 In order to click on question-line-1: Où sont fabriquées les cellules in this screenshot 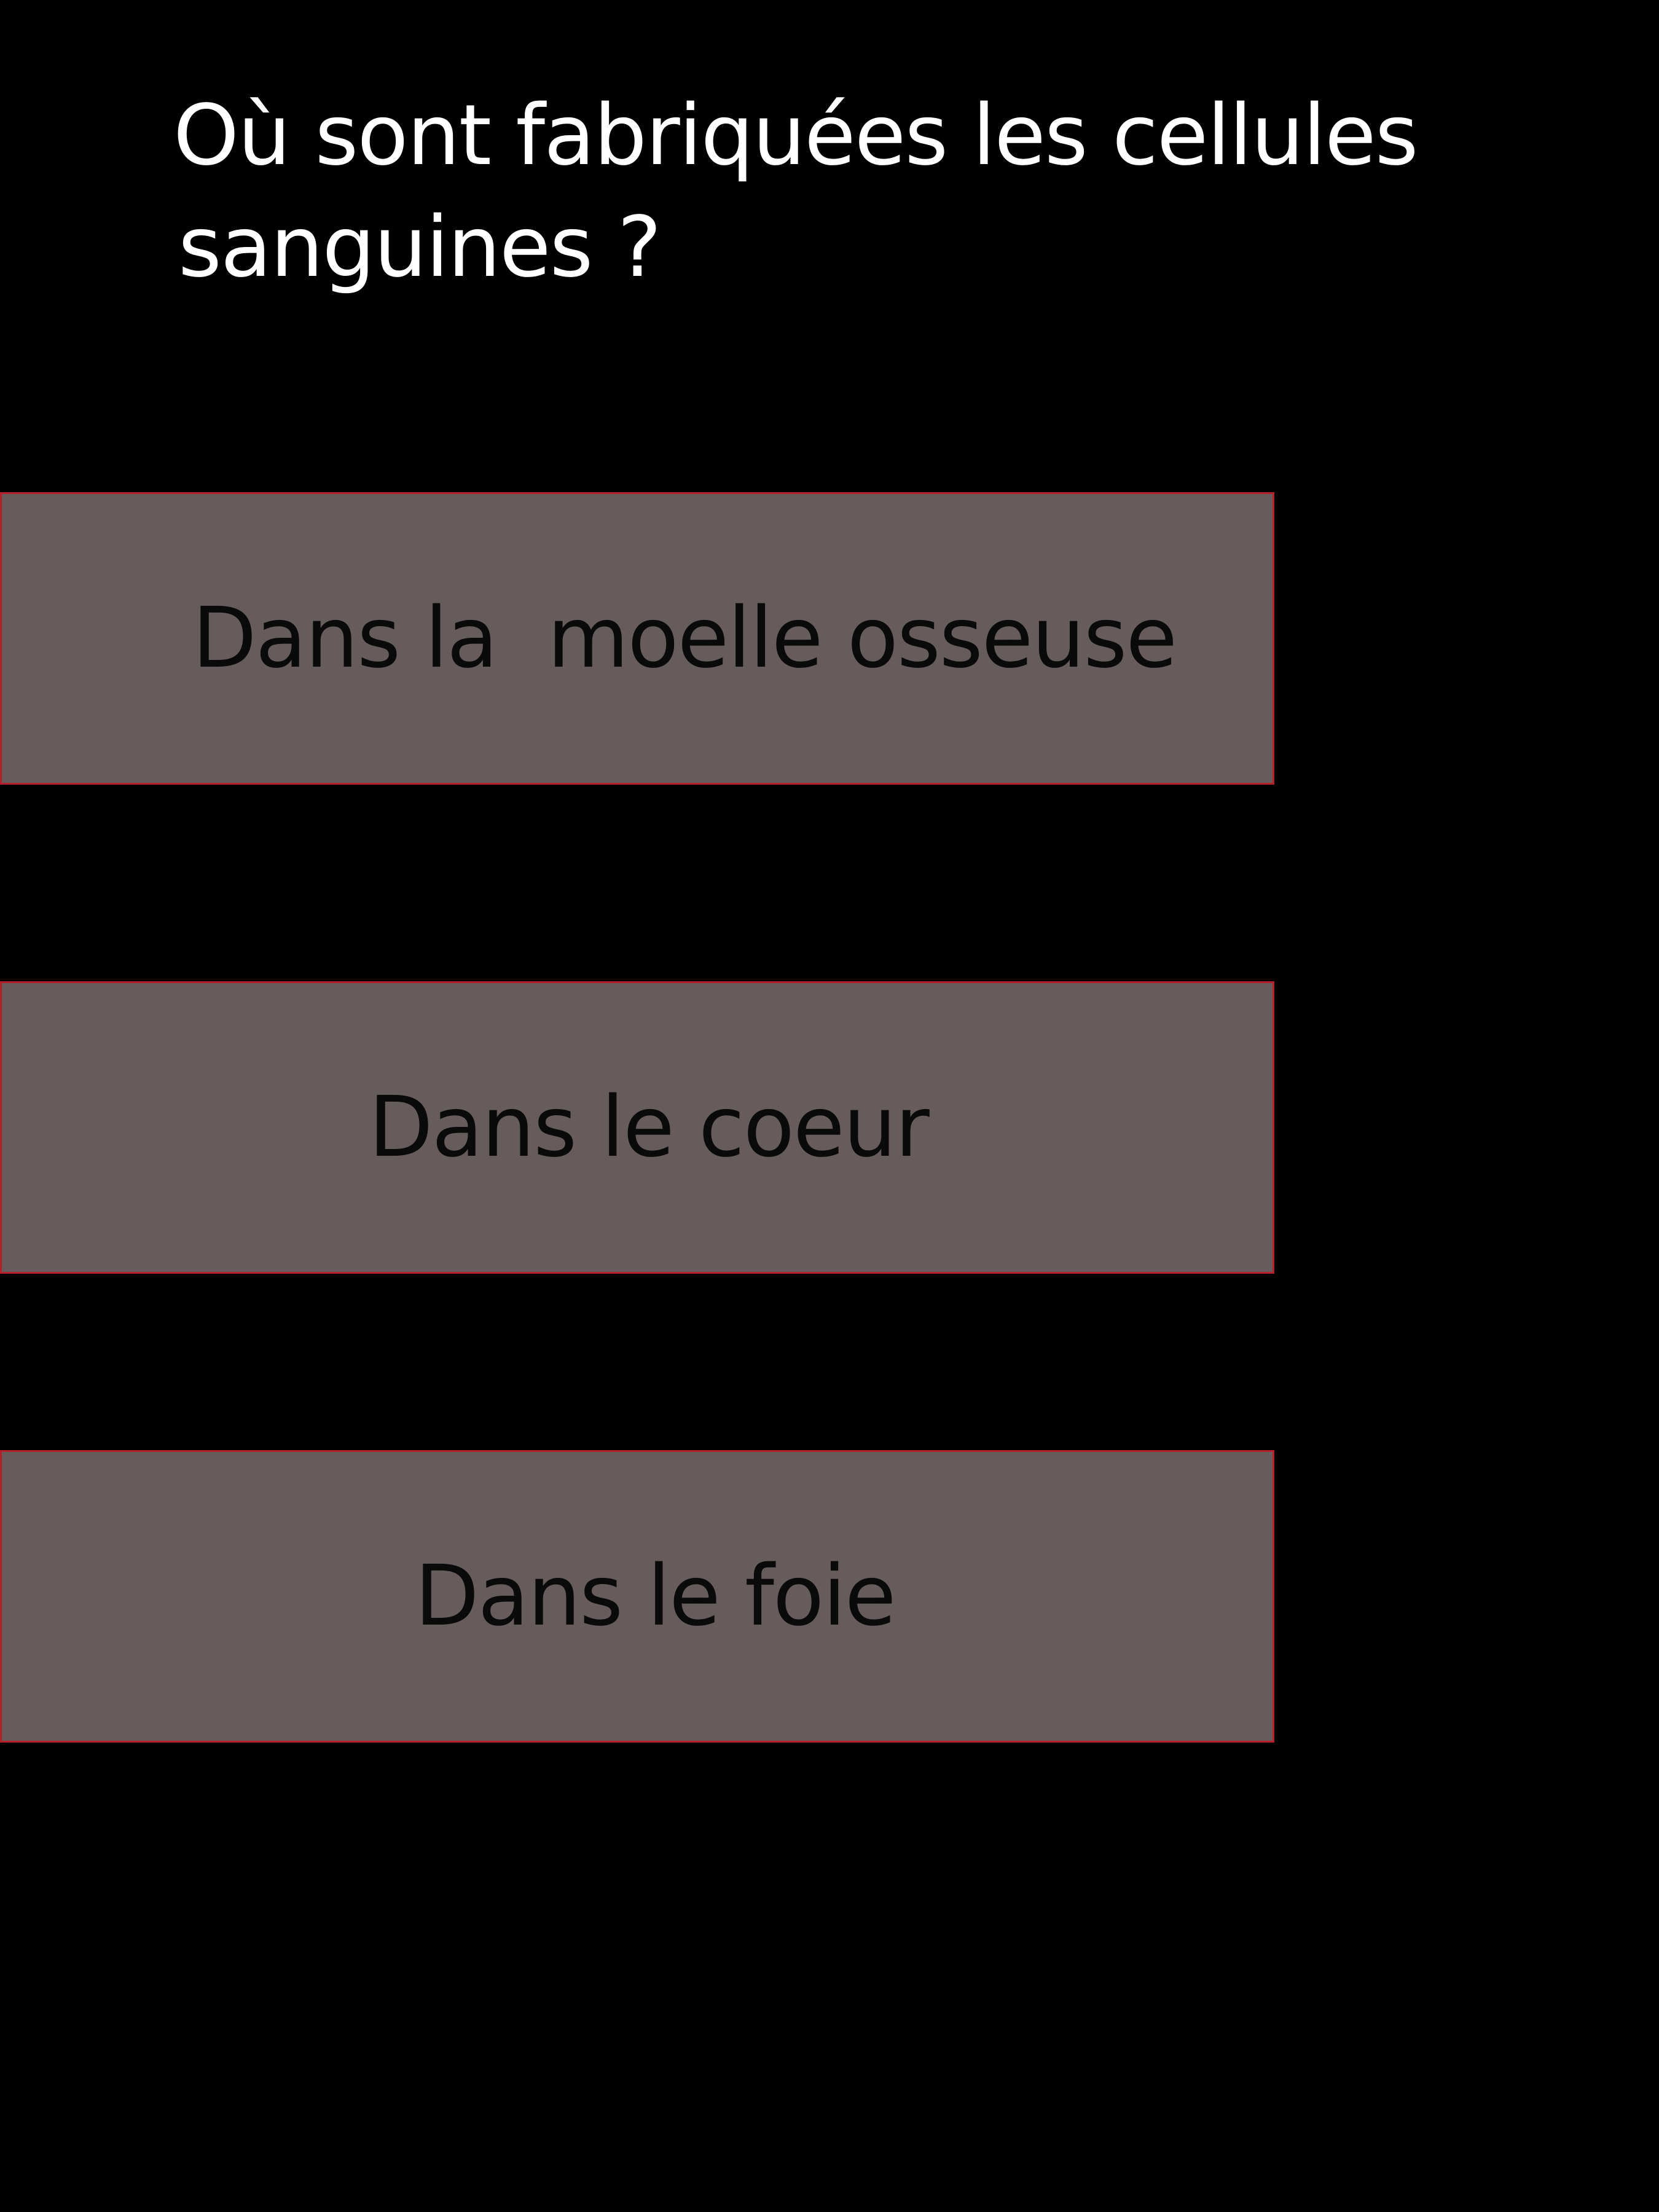, I will do `click(796, 135)`.